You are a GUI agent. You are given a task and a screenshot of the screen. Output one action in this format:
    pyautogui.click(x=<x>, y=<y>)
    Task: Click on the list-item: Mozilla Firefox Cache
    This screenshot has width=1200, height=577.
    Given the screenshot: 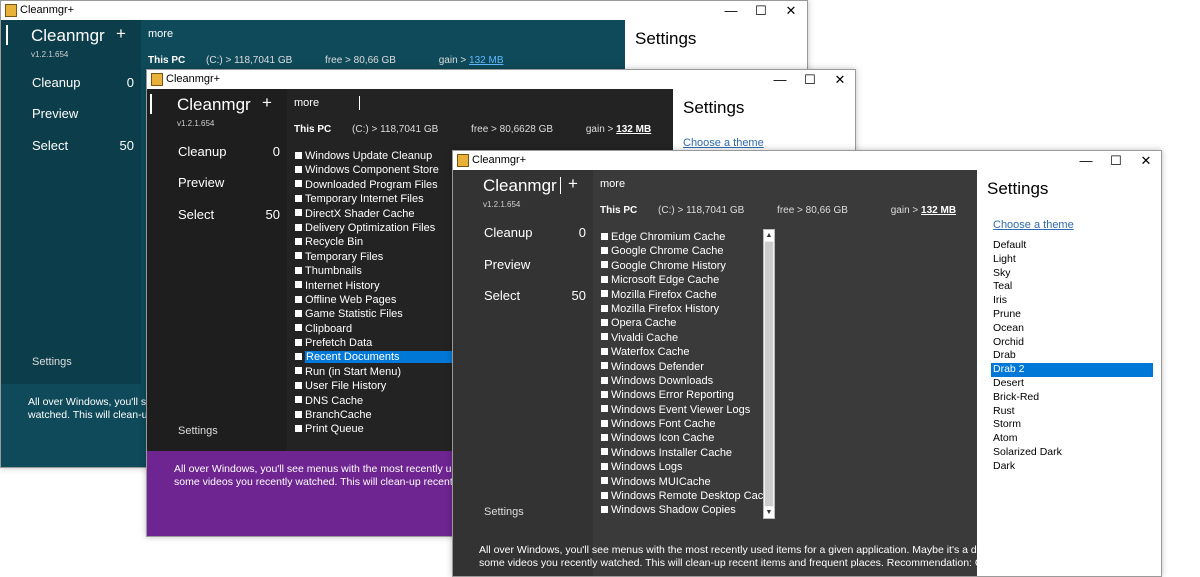 What is the action you would take?
    pyautogui.click(x=688, y=295)
    